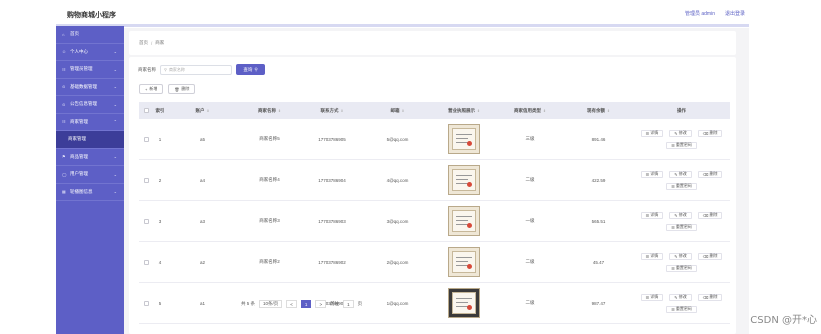  I want to click on search-row: 商家名称 ⚲ 商家名称 查询 ⚲, so click(201, 69).